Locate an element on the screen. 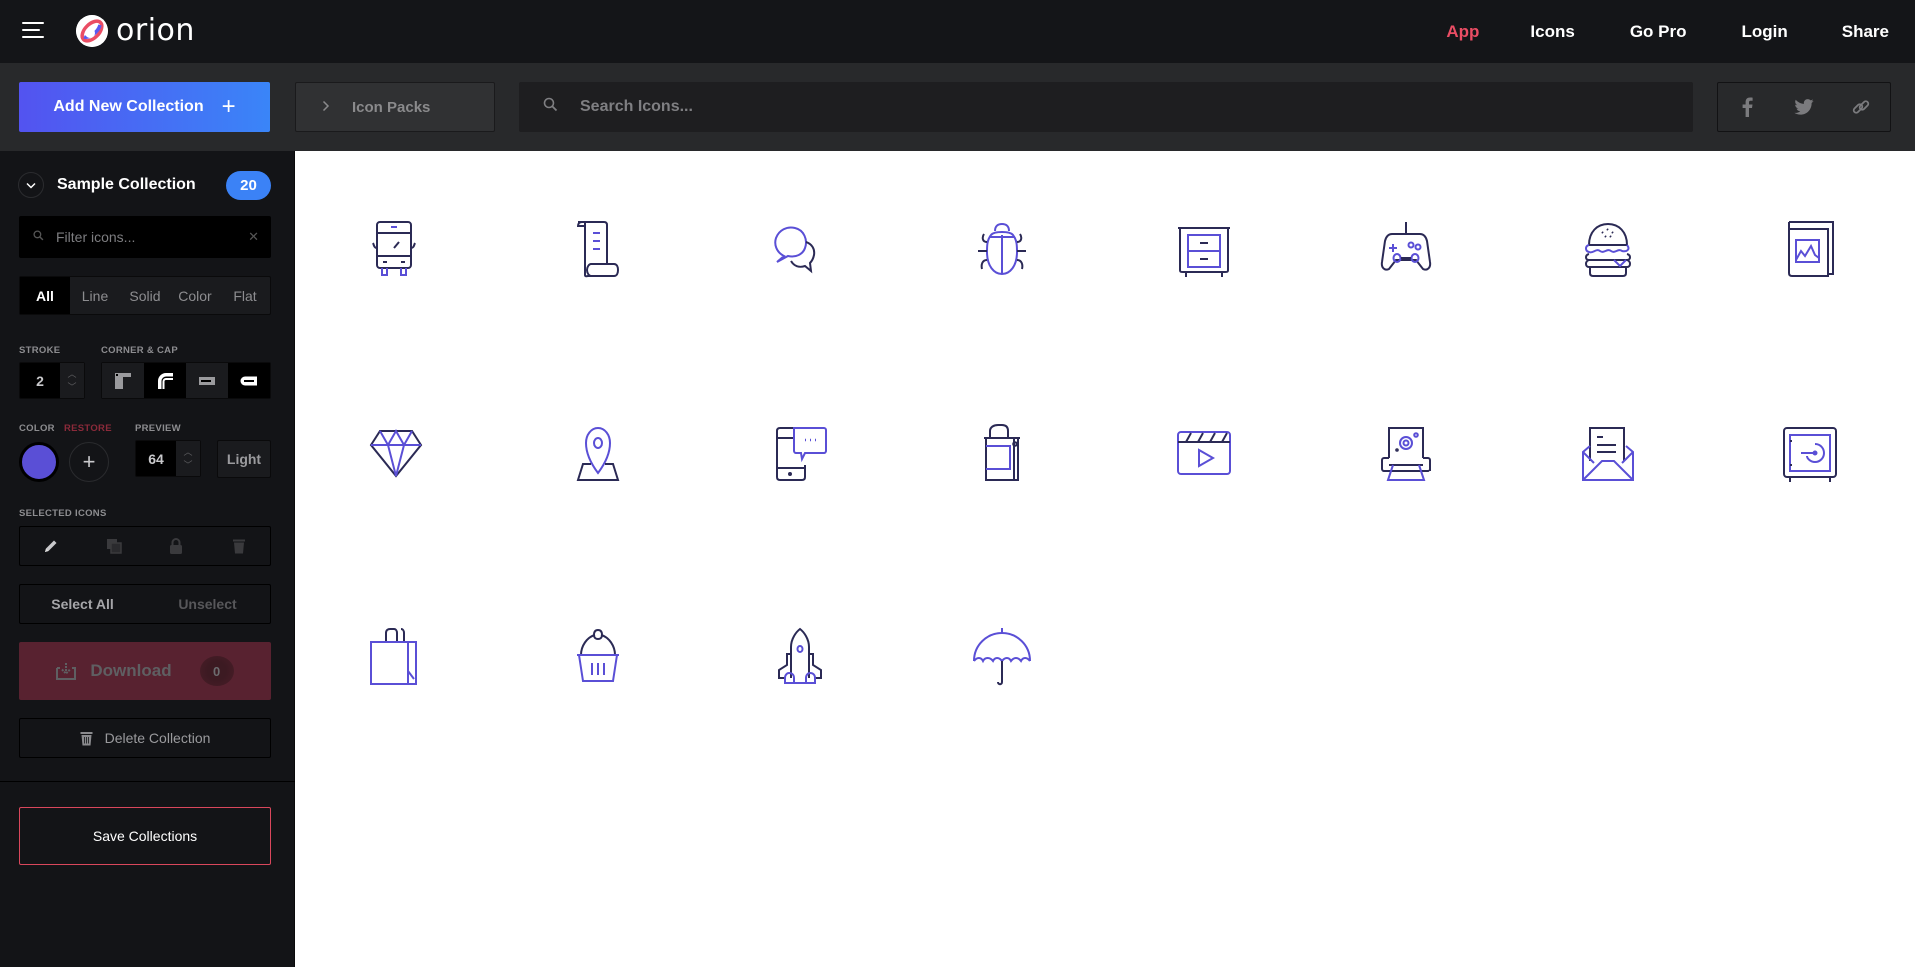 This screenshot has height=967, width=1915. unselect-button: Unselect is located at coordinates (207, 604).